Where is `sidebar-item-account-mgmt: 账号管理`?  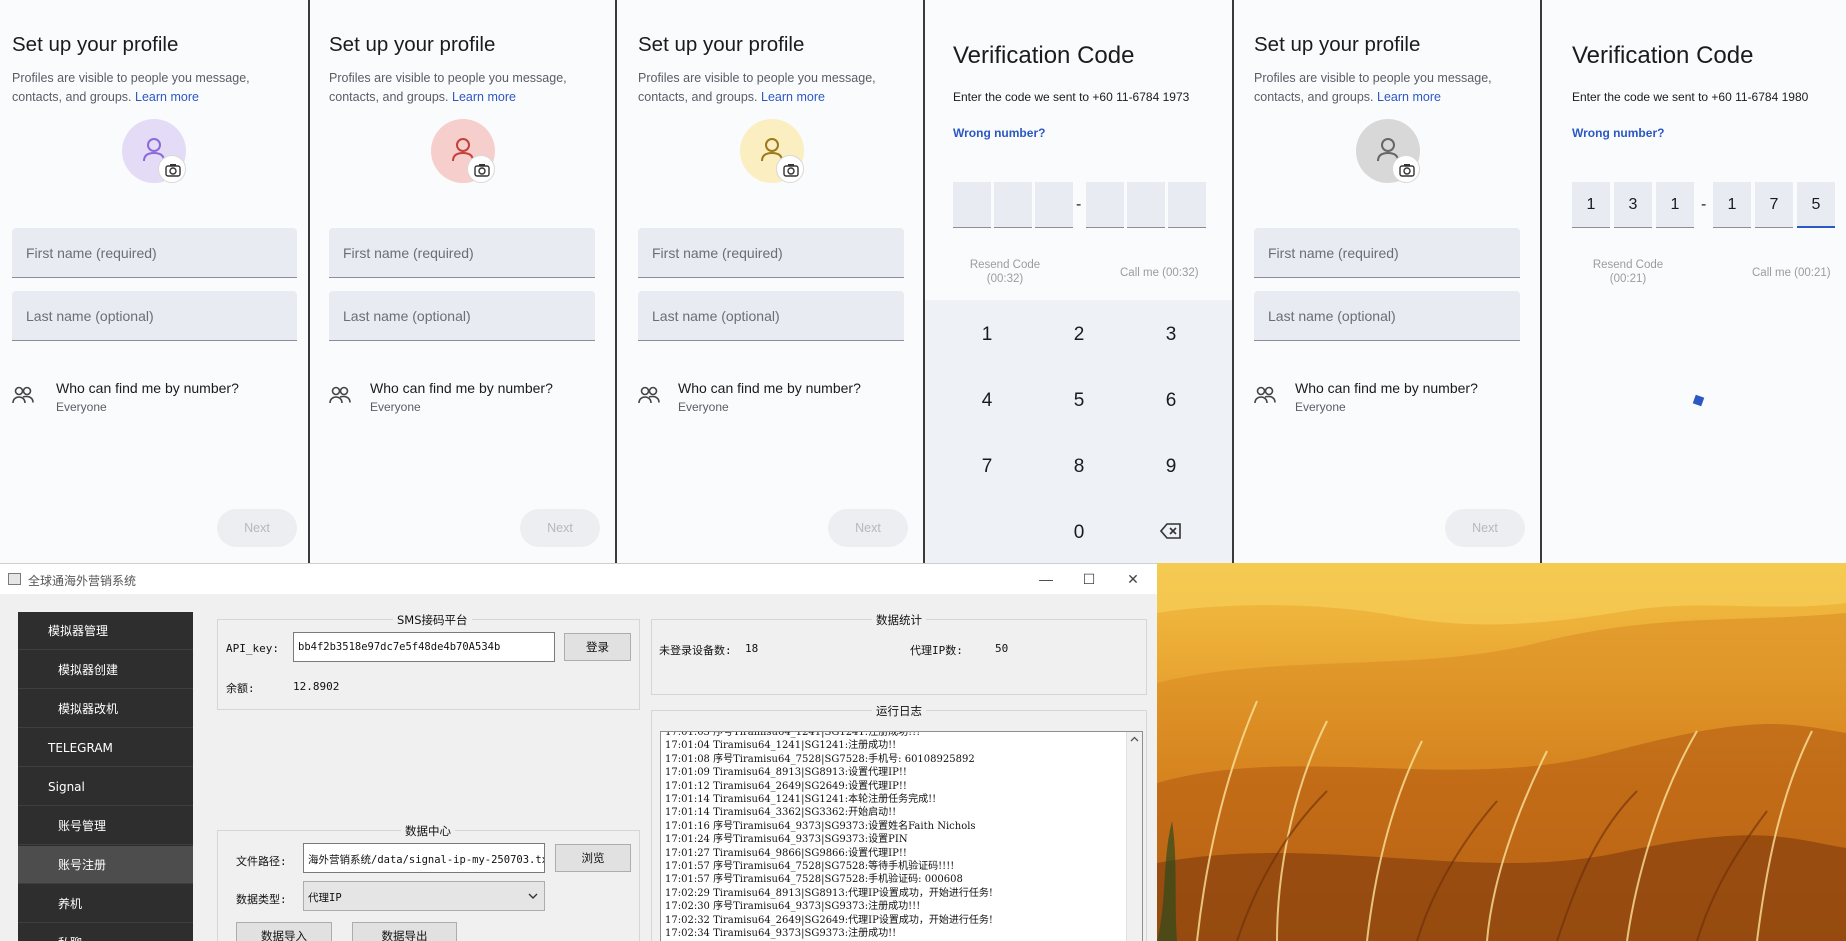 sidebar-item-account-mgmt: 账号管理 is located at coordinates (105, 826).